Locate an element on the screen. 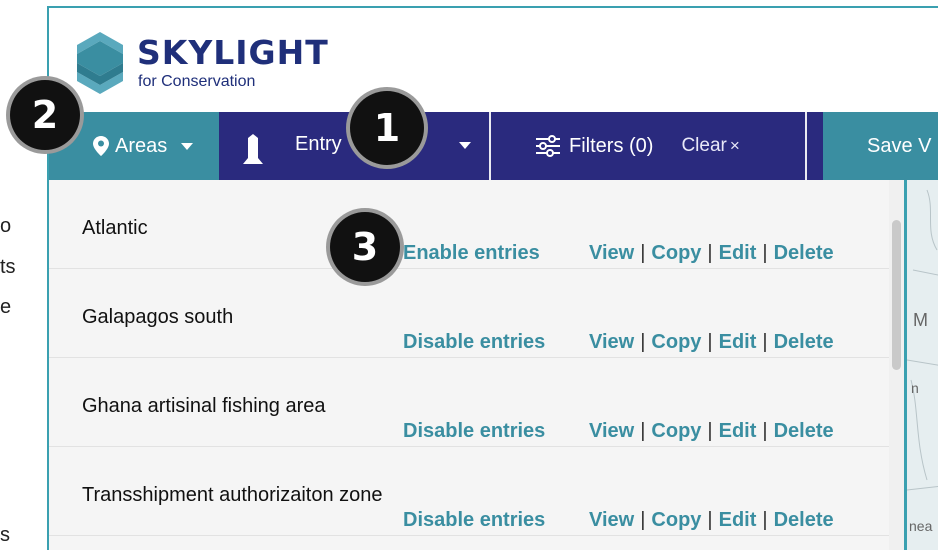  area-name: Galapagos south is located at coordinates (158, 317).